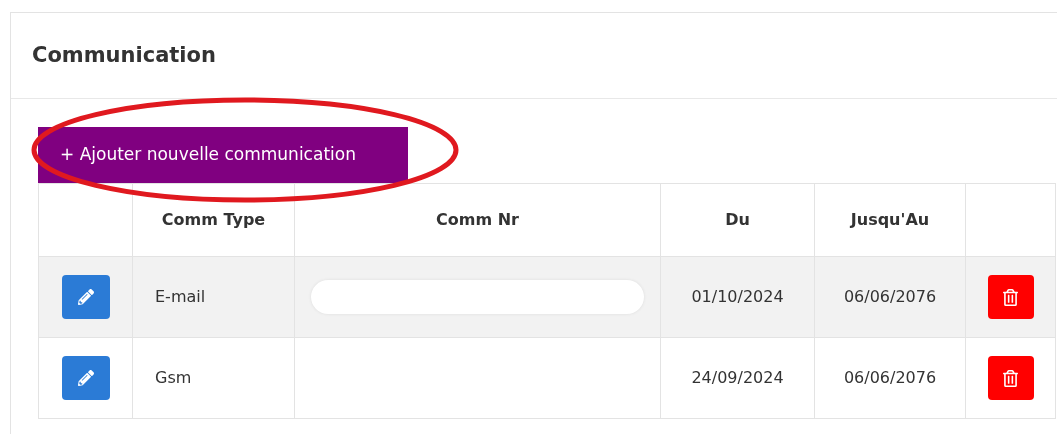 The image size is (1057, 434). I want to click on table-cell: E-mail, so click(213, 297).